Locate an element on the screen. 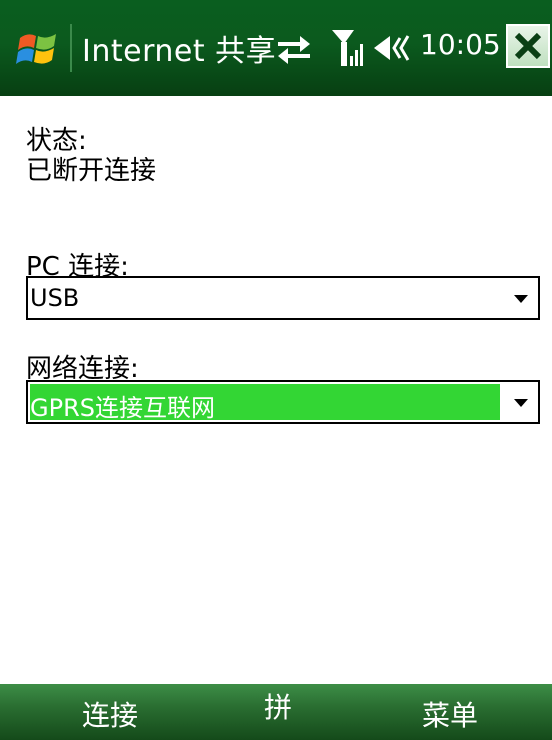 The width and height of the screenshot is (552, 740). soft-key-bar: 连接 拼 菜单 is located at coordinates (276, 712).